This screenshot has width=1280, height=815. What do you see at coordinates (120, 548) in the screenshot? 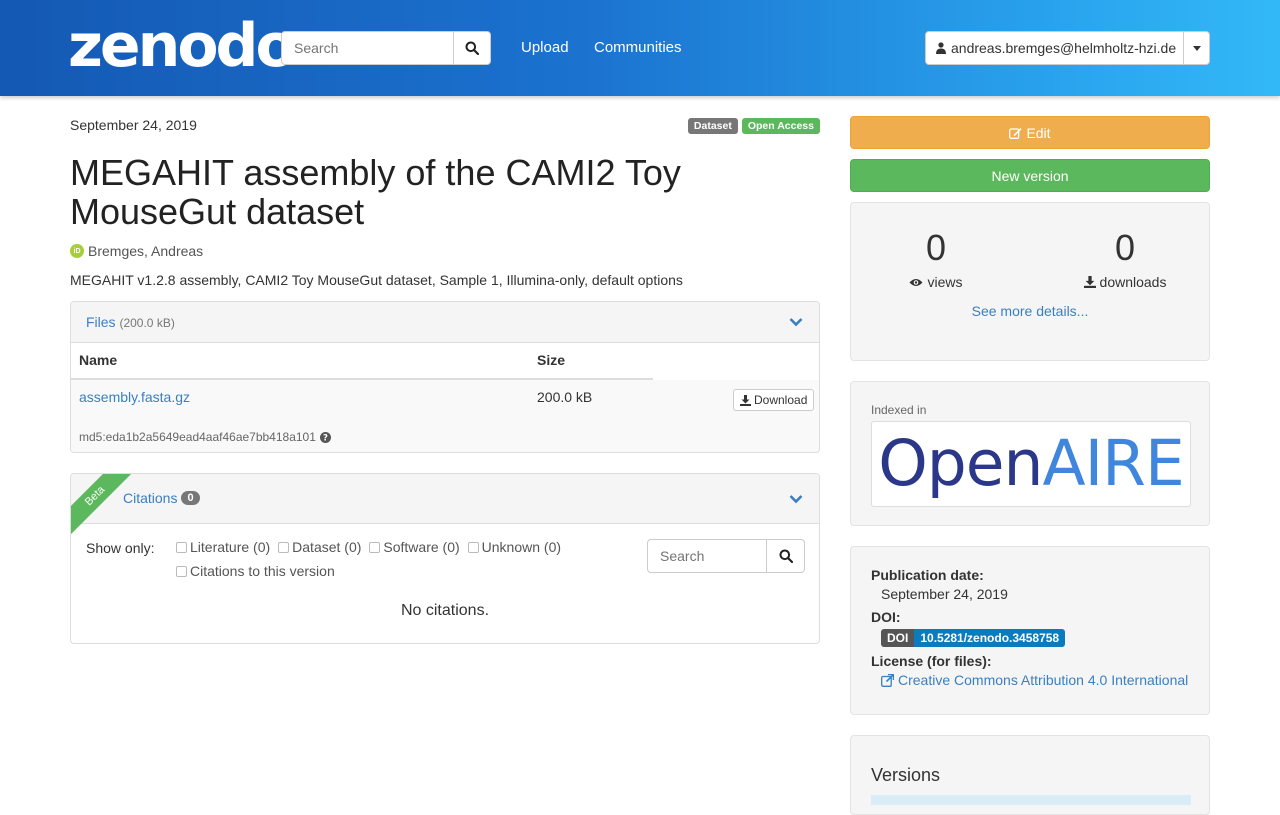
I see `show-only-label: Show only:` at bounding box center [120, 548].